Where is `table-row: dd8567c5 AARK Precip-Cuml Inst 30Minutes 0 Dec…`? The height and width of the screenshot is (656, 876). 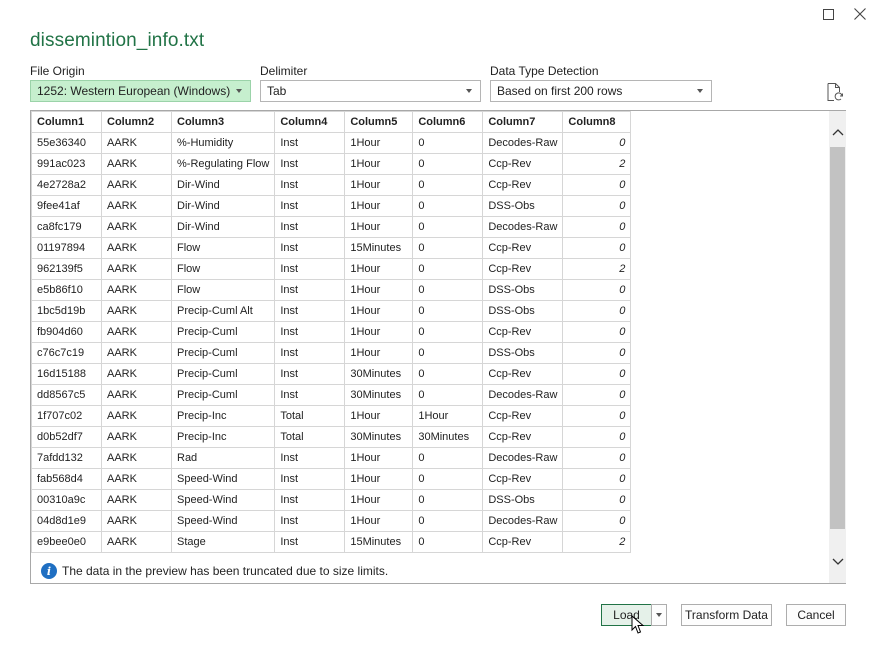 table-row: dd8567c5 AARK Precip-Cuml Inst 30Minutes 0 Dec… is located at coordinates (331, 395).